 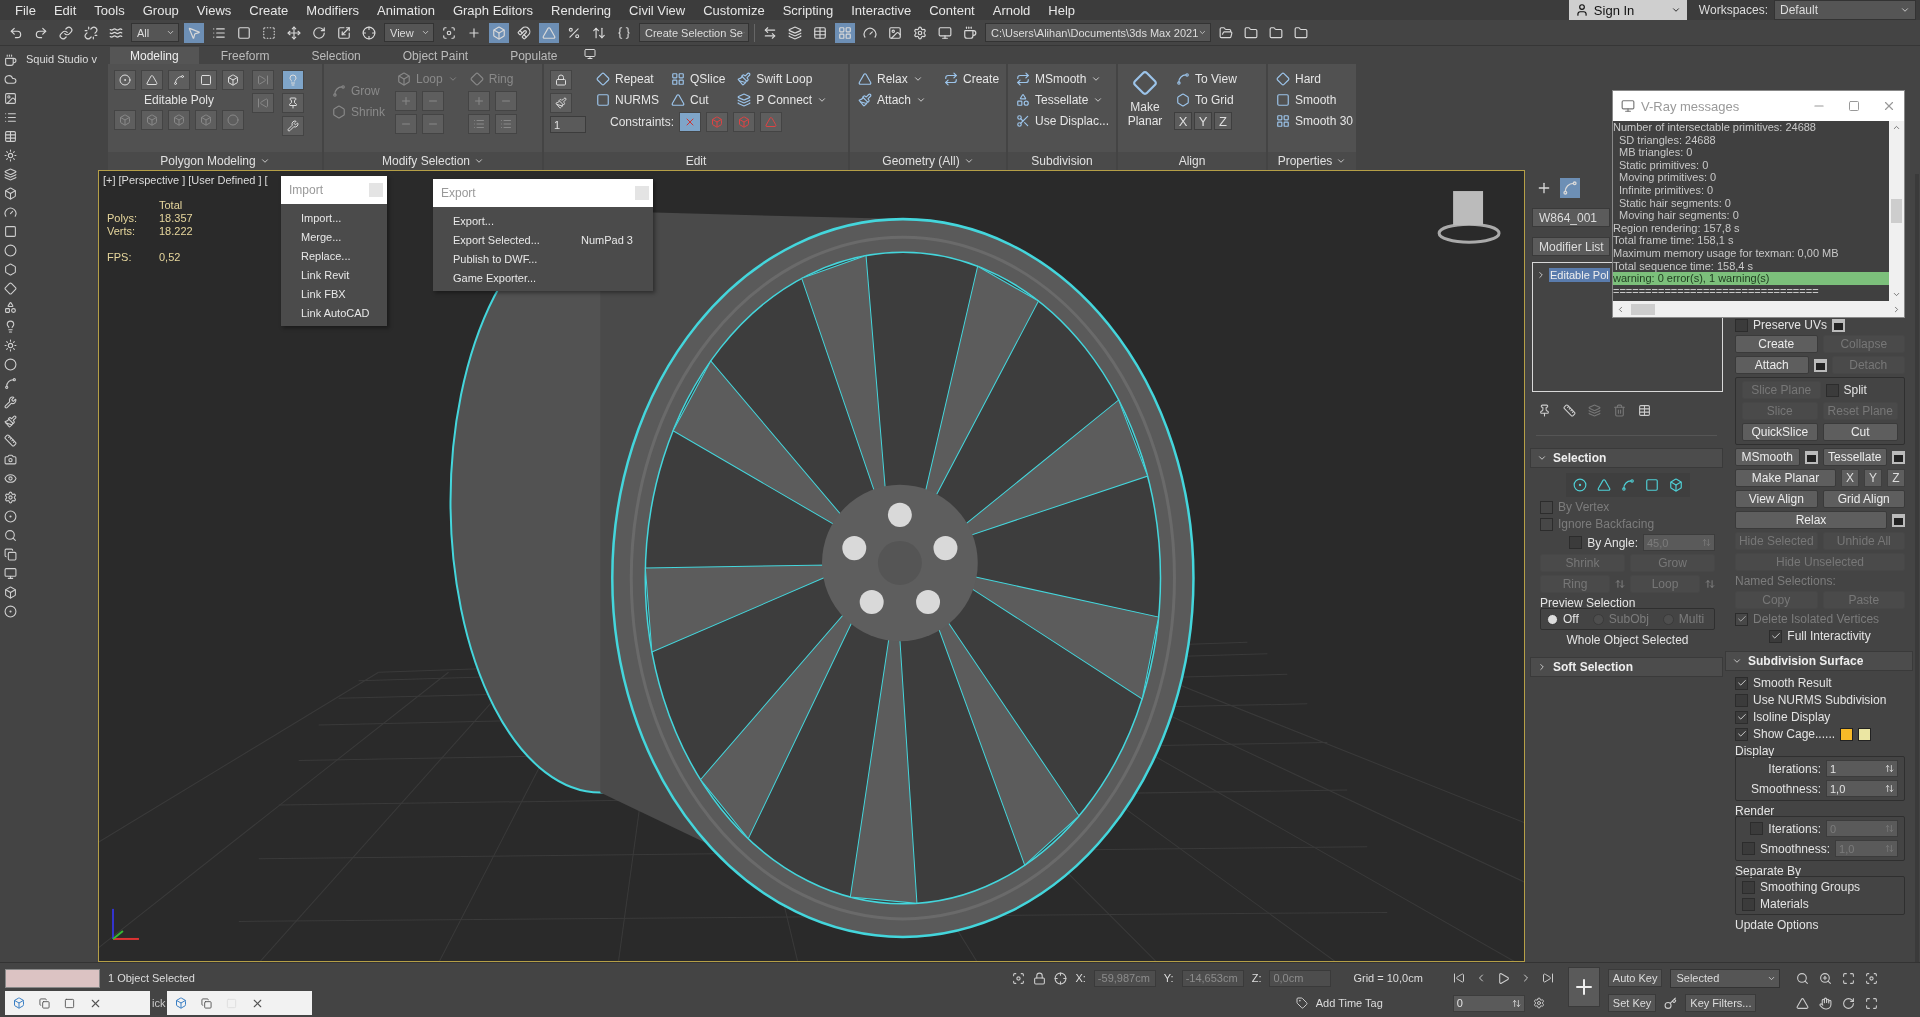 I want to click on menu-item: Scripting, so click(x=808, y=10).